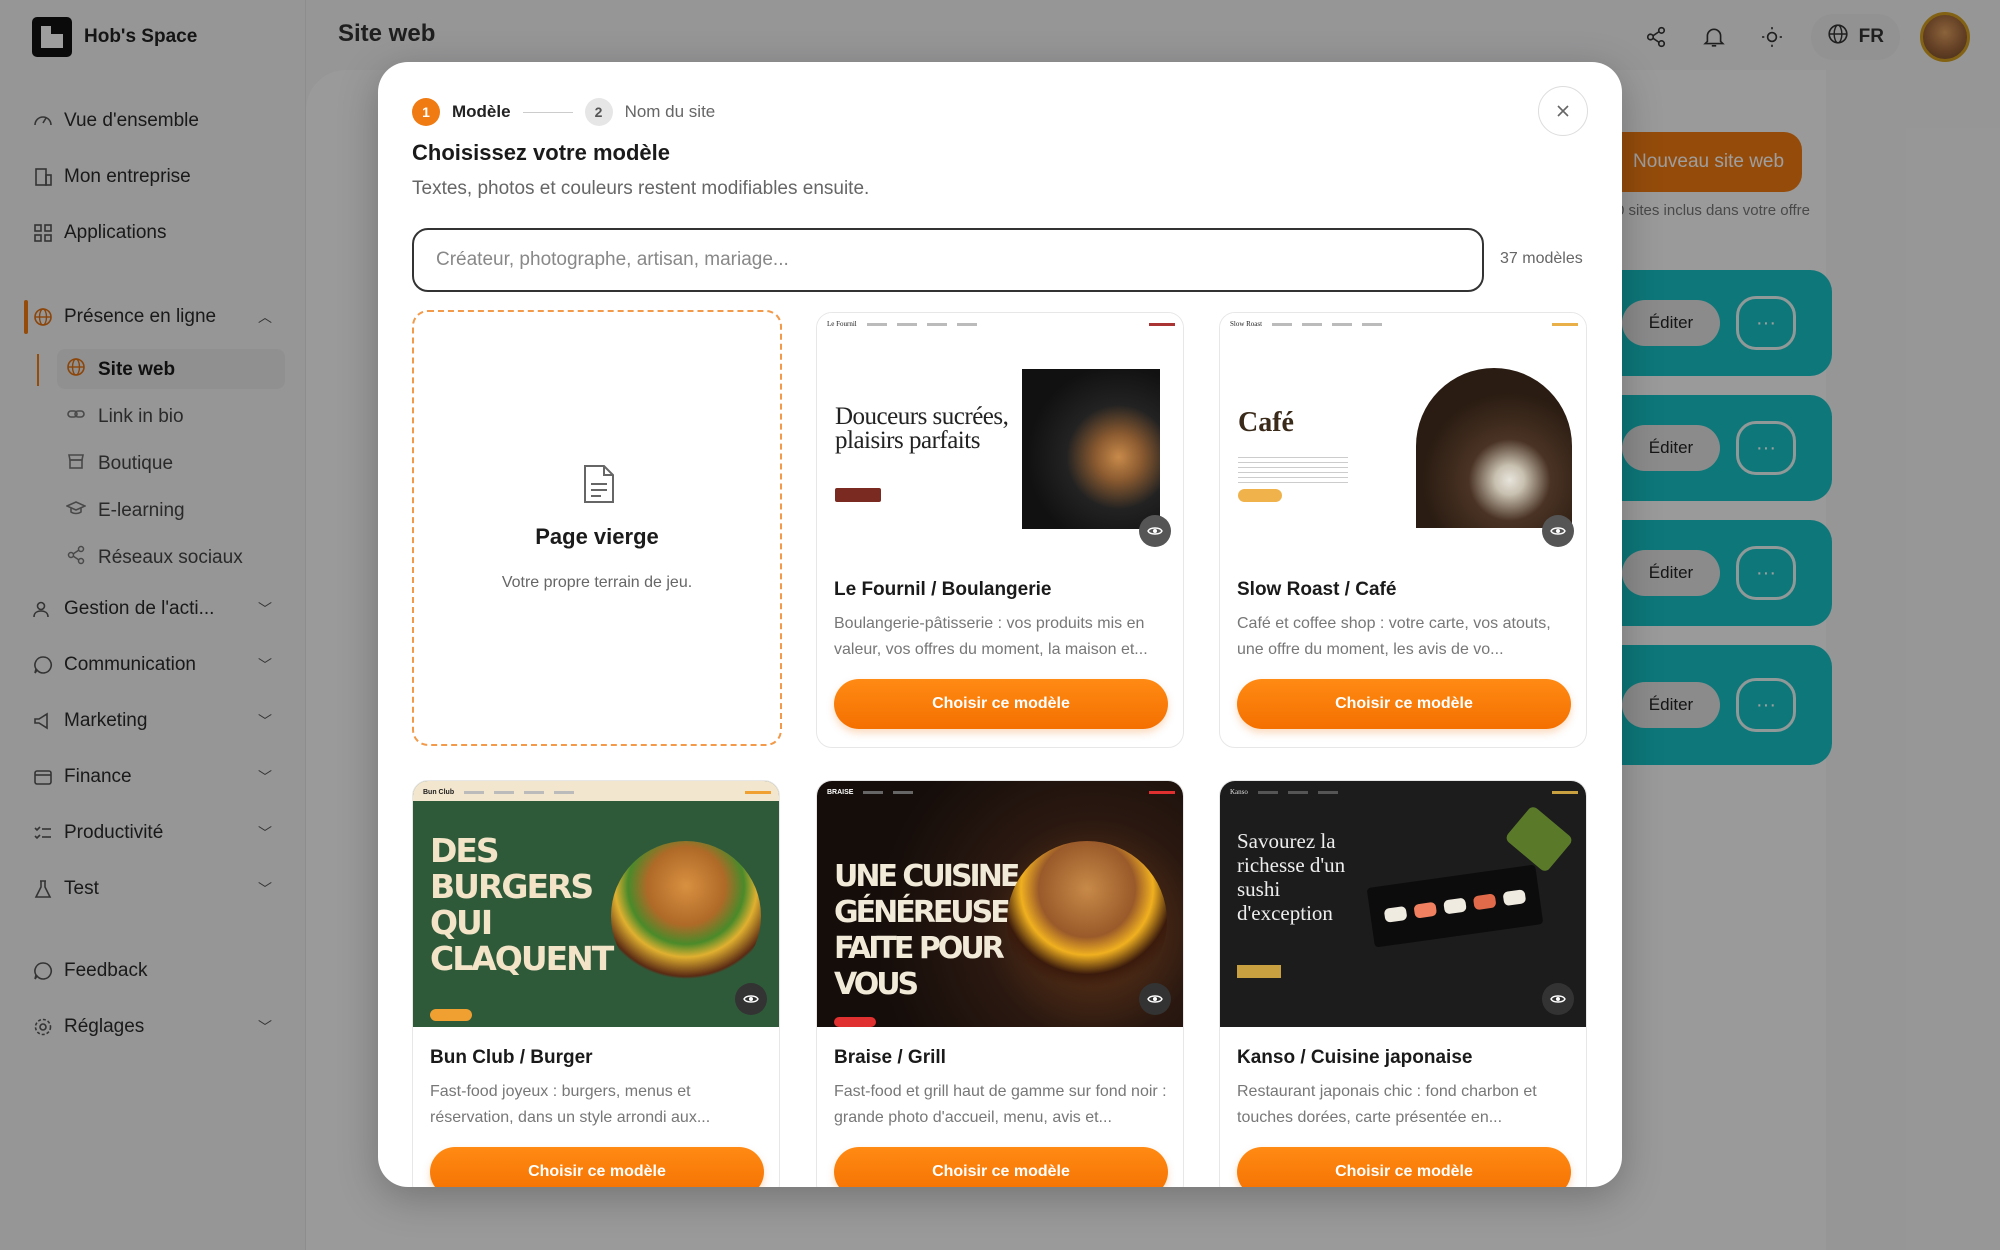 Image resolution: width=2000 pixels, height=1250 pixels. What do you see at coordinates (1455, 906) in the screenshot?
I see `sushi-image` at bounding box center [1455, 906].